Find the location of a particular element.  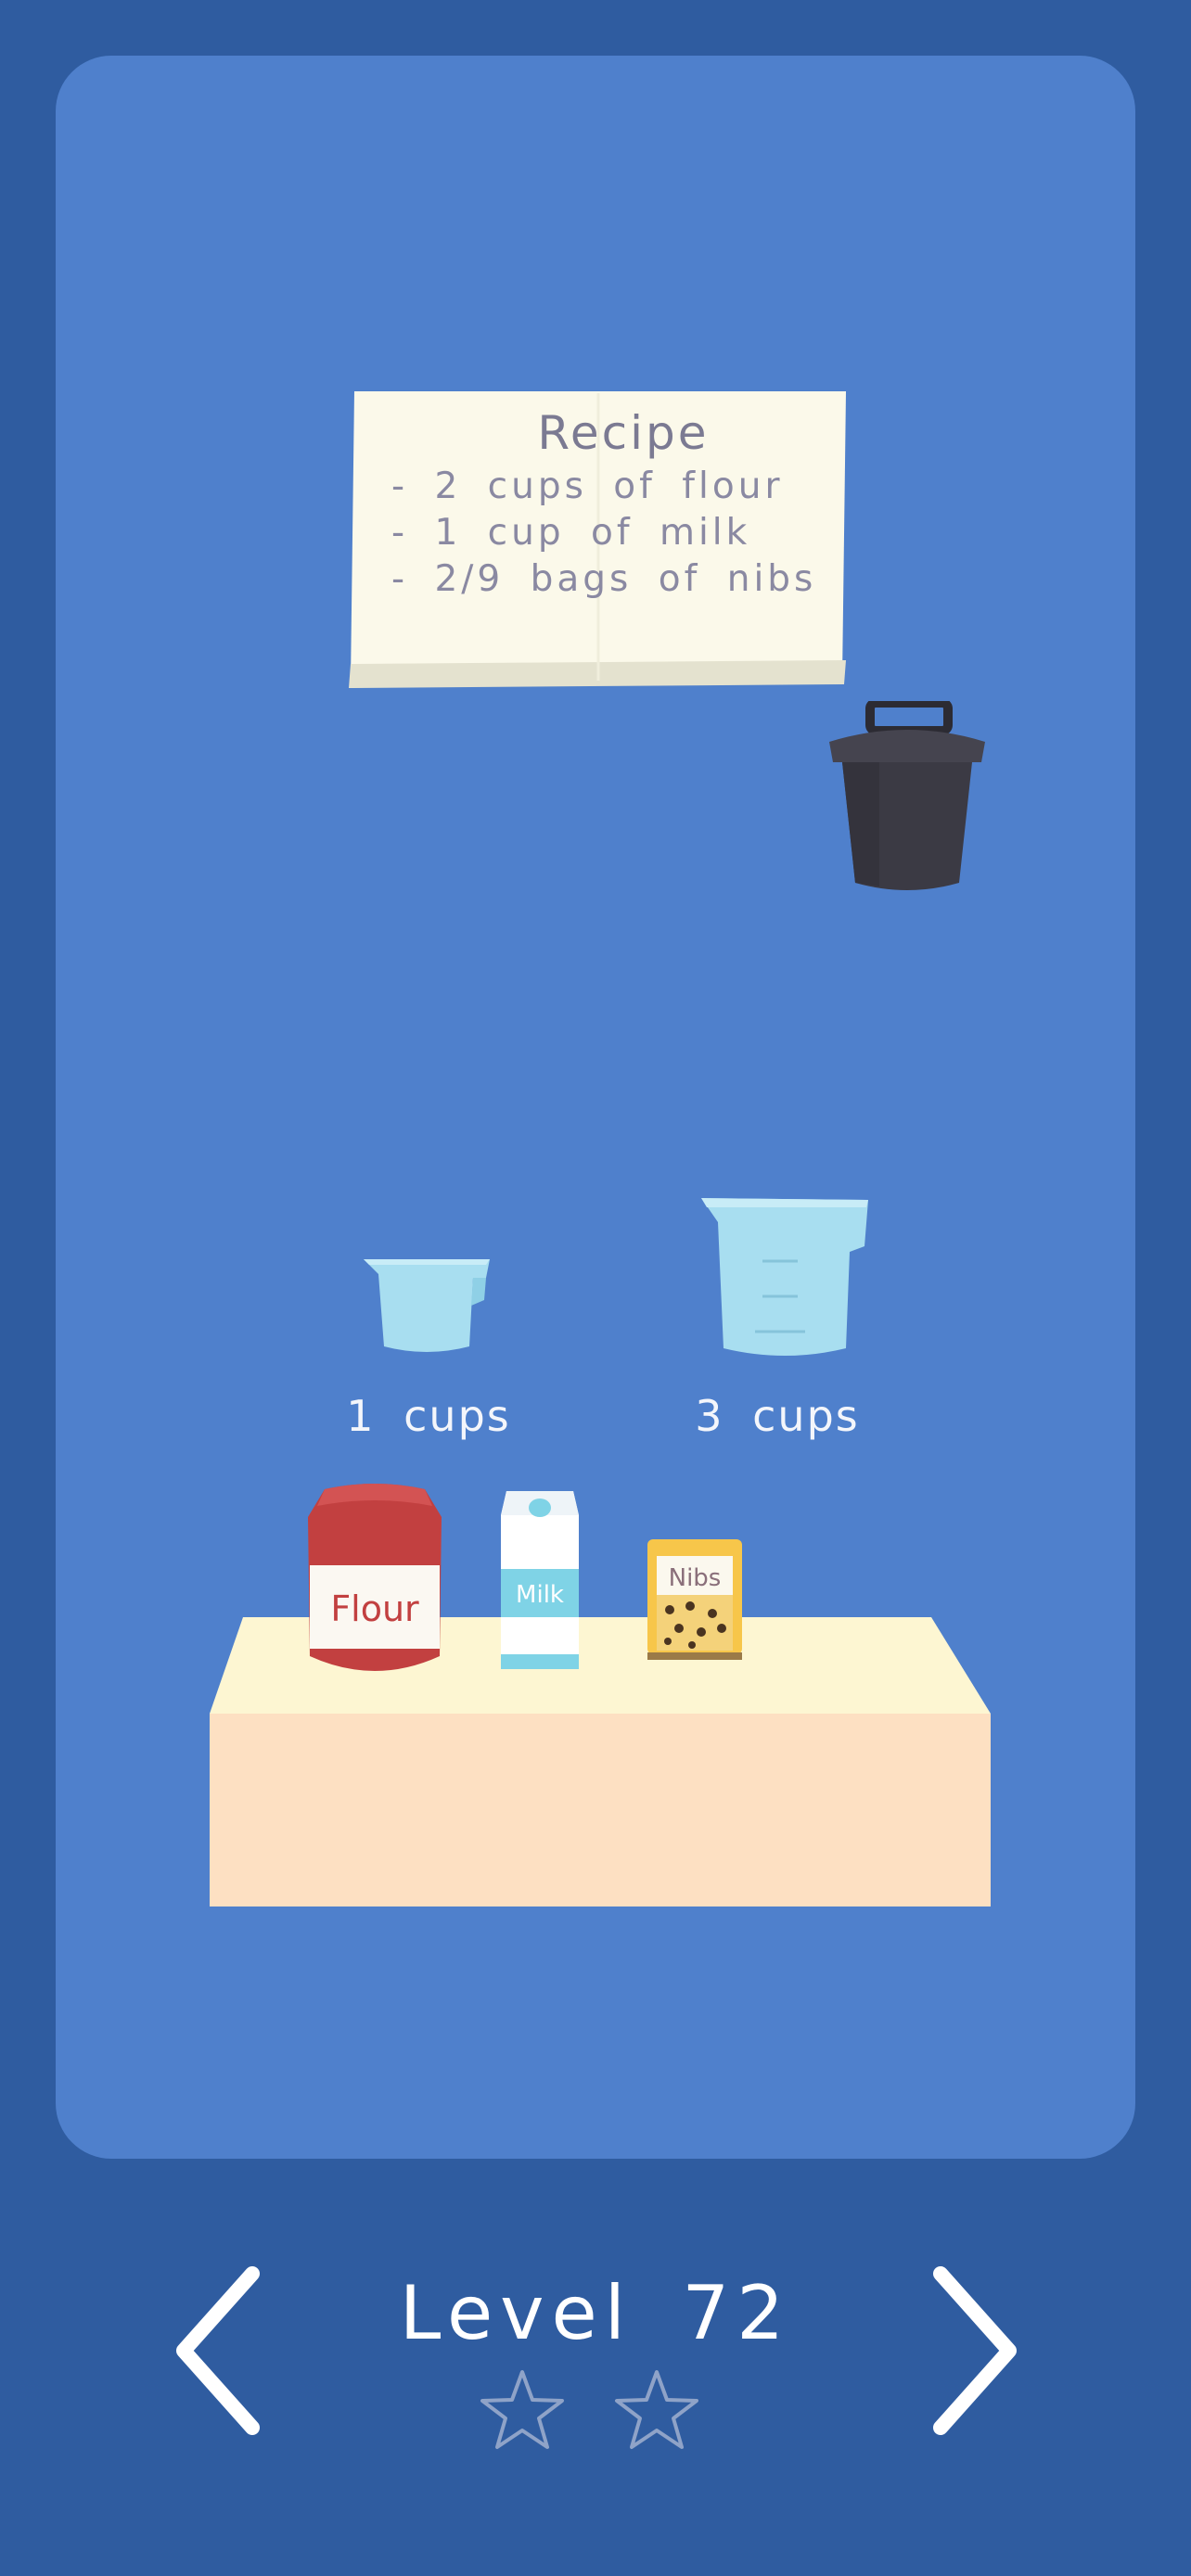

recipe-line-milk: - 1 cup of milk is located at coordinates (571, 533).